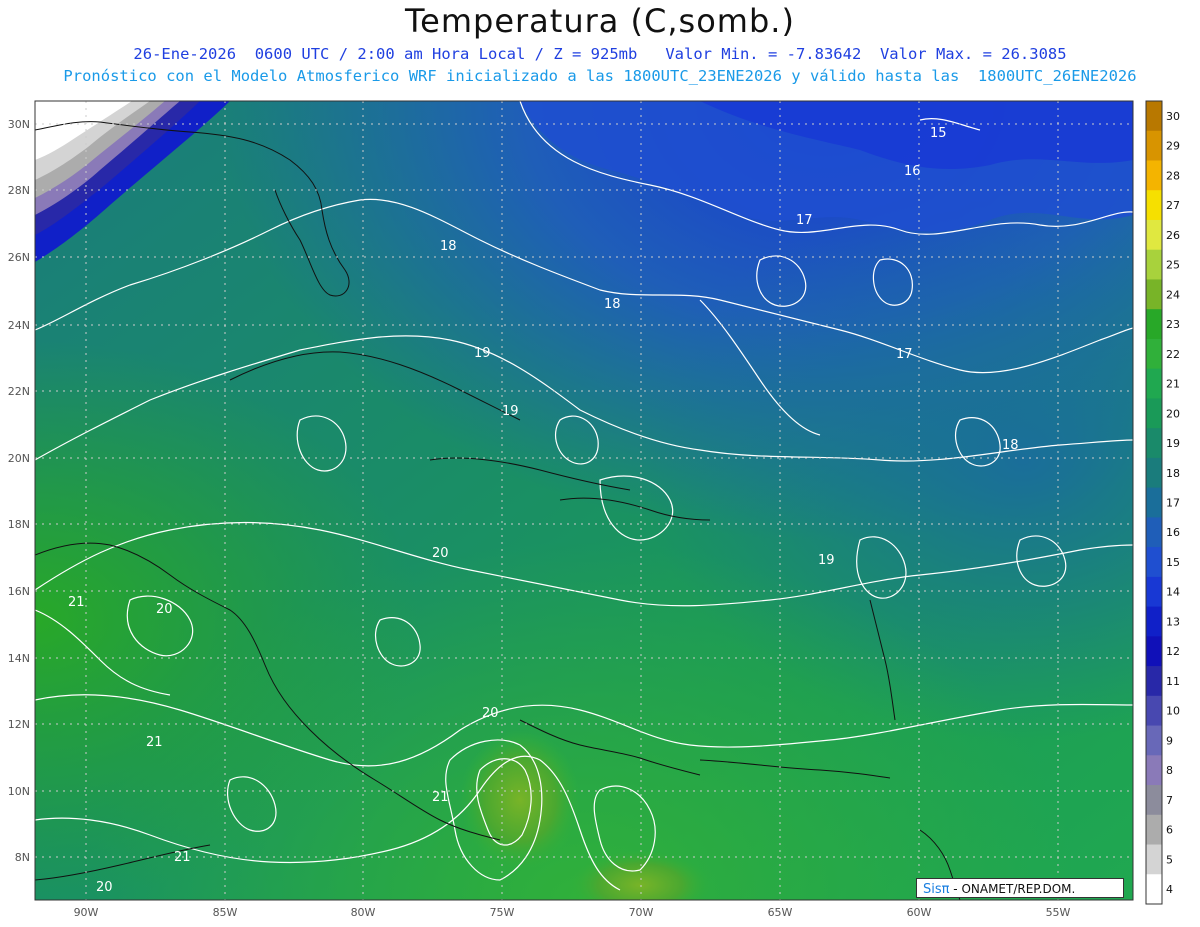 This screenshot has width=1200, height=927. Describe the element at coordinates (19, 257) in the screenshot. I see `lat-label: 26N` at that location.